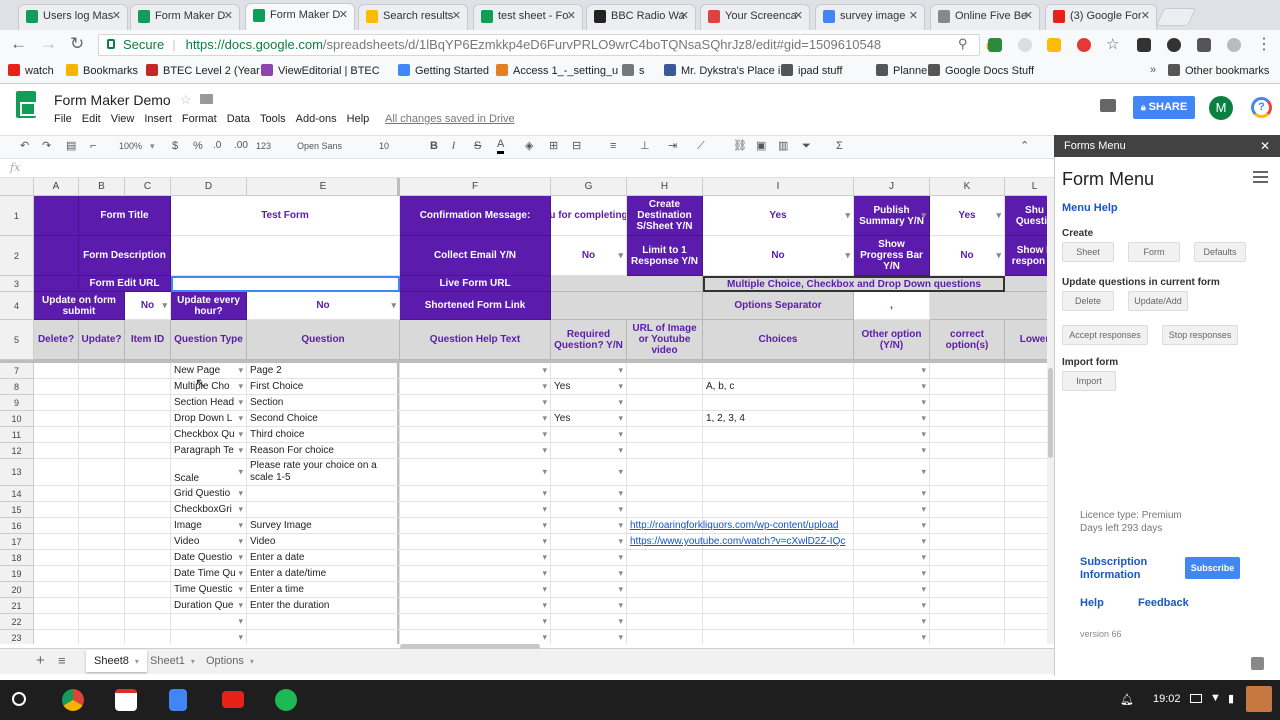  Describe the element at coordinates (209, 590) in the screenshot. I see `question-type-cell: Time Questic` at that location.